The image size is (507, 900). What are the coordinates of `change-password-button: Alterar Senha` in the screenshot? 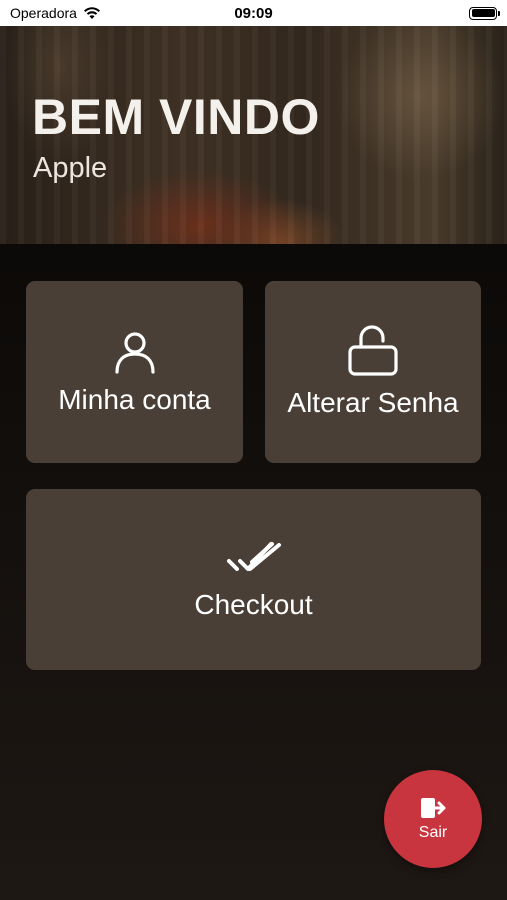 It's located at (373, 372).